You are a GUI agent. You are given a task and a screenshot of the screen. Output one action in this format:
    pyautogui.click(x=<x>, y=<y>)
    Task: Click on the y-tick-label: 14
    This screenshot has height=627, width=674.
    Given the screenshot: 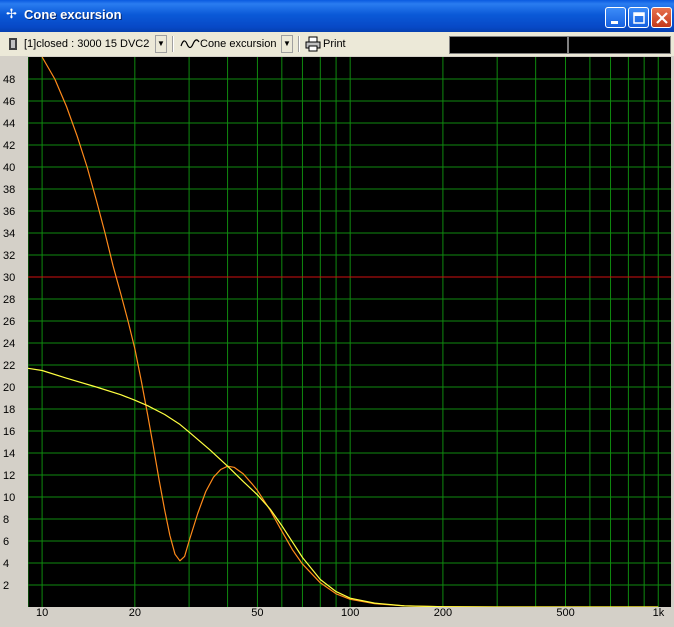 What is the action you would take?
    pyautogui.click(x=9, y=454)
    